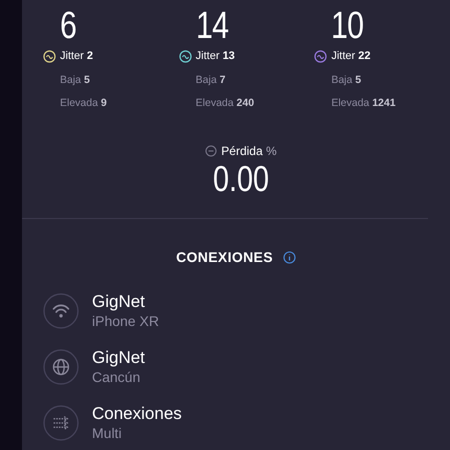 This screenshot has width=450, height=450. What do you see at coordinates (224, 257) in the screenshot?
I see `section-title: CONEXIONES` at bounding box center [224, 257].